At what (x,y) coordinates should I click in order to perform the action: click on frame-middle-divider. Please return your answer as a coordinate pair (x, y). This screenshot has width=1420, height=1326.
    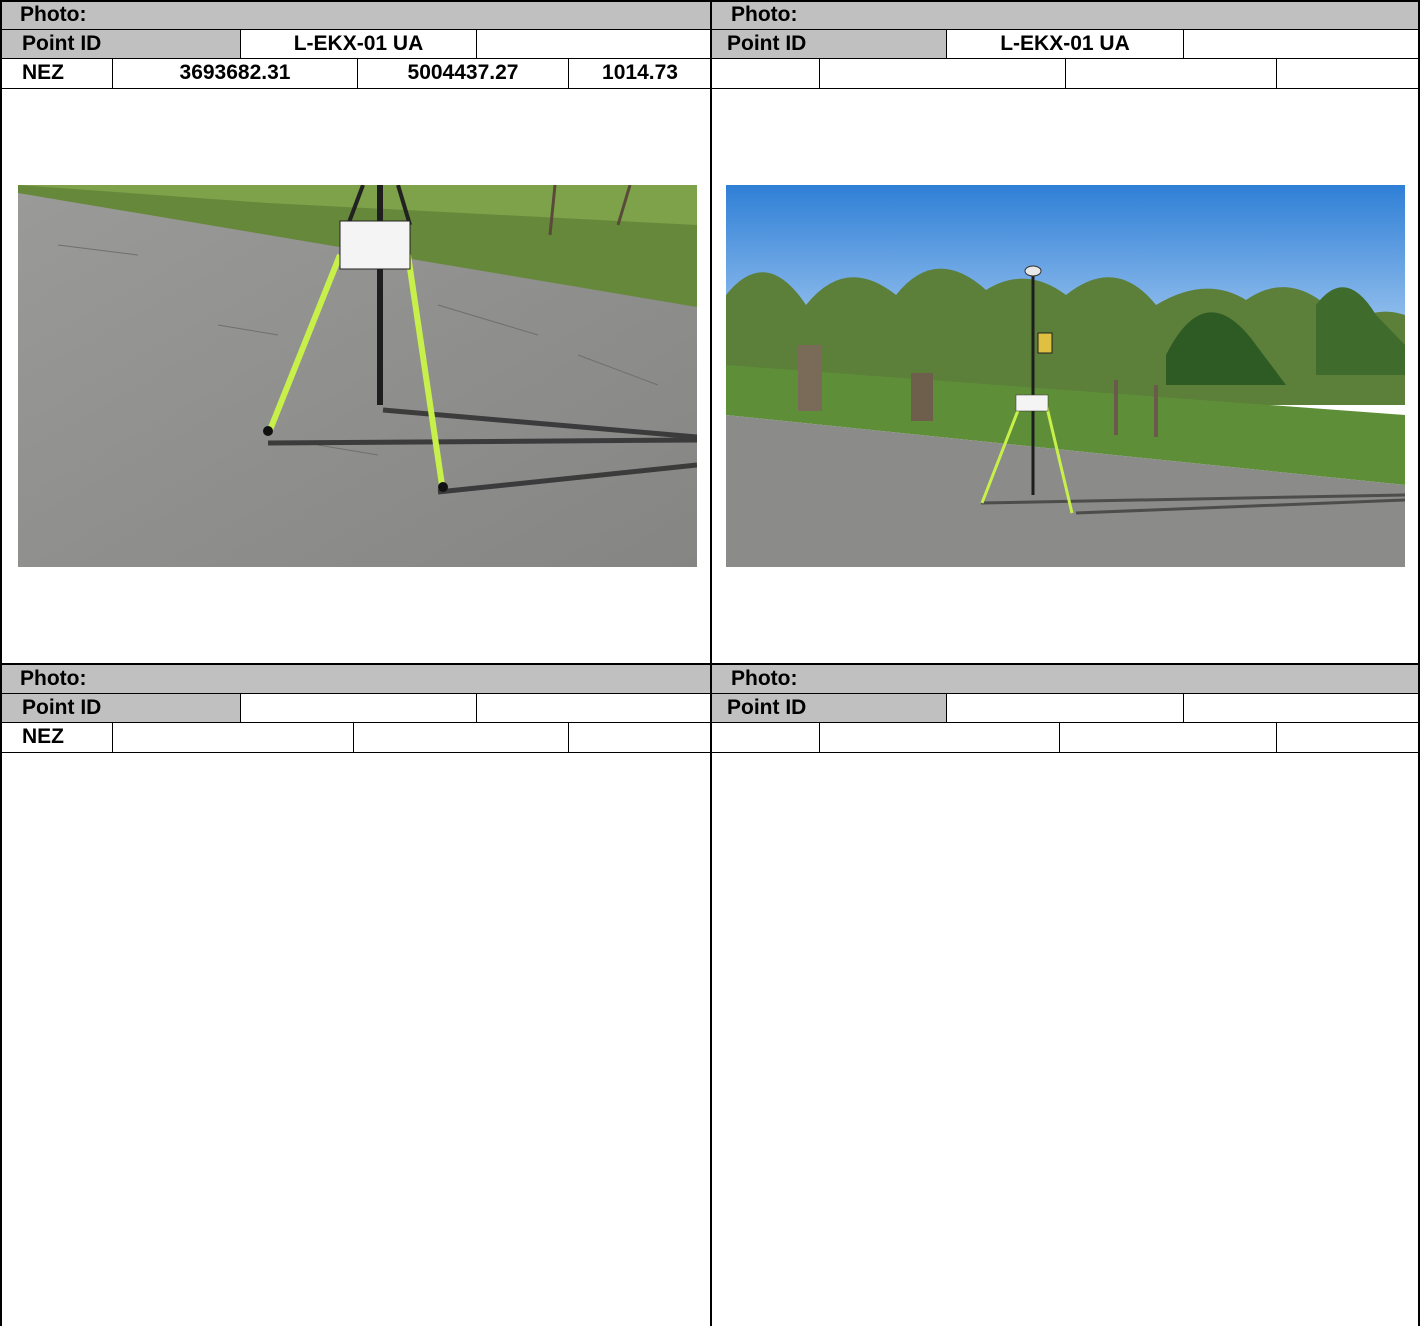
    Looking at the image, I should click on (710, 664).